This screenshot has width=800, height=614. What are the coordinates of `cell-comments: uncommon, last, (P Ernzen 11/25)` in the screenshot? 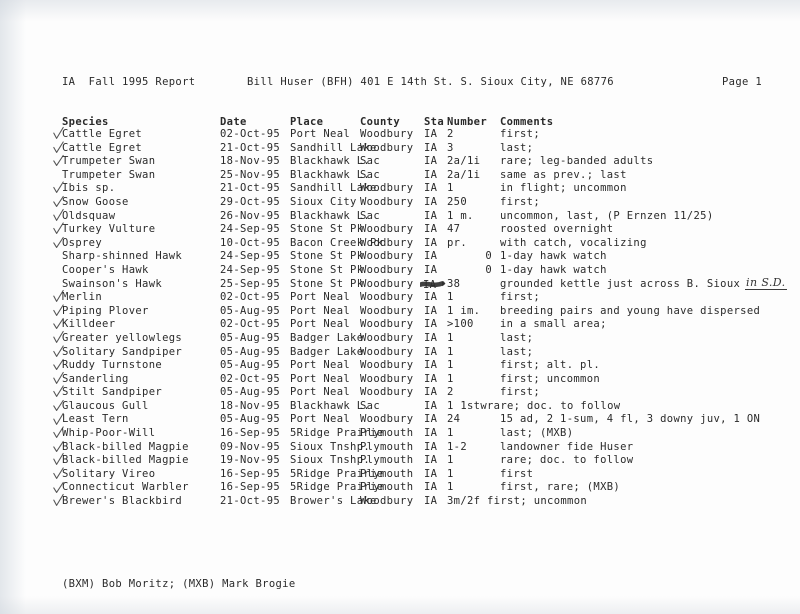 It's located at (607, 215).